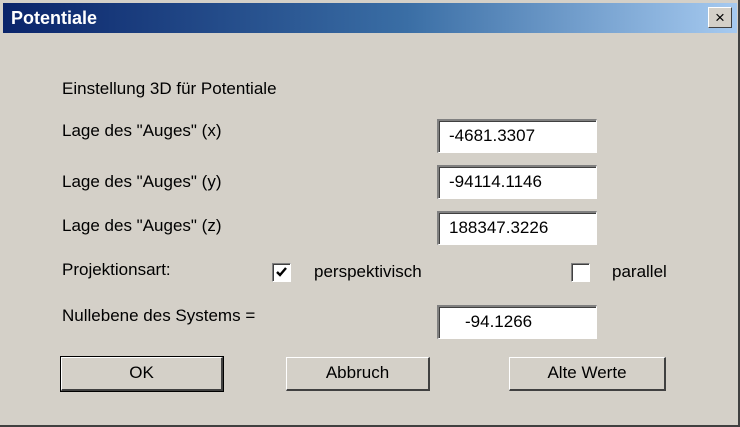  I want to click on zero-plane-input: -94.1266, so click(517, 322).